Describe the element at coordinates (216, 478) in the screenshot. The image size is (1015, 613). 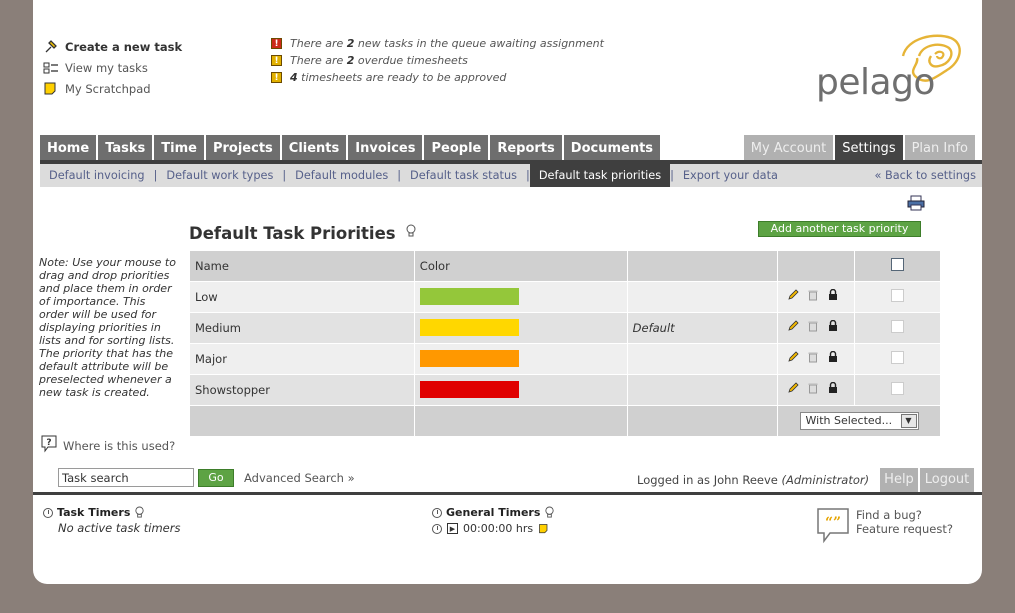
I see `search-go-button: Go` at that location.